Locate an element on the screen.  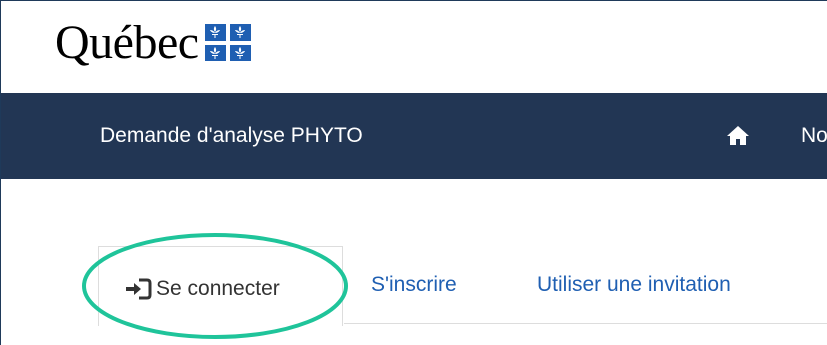
site-title-link: Demande d'analyse PHYTO is located at coordinates (231, 136).